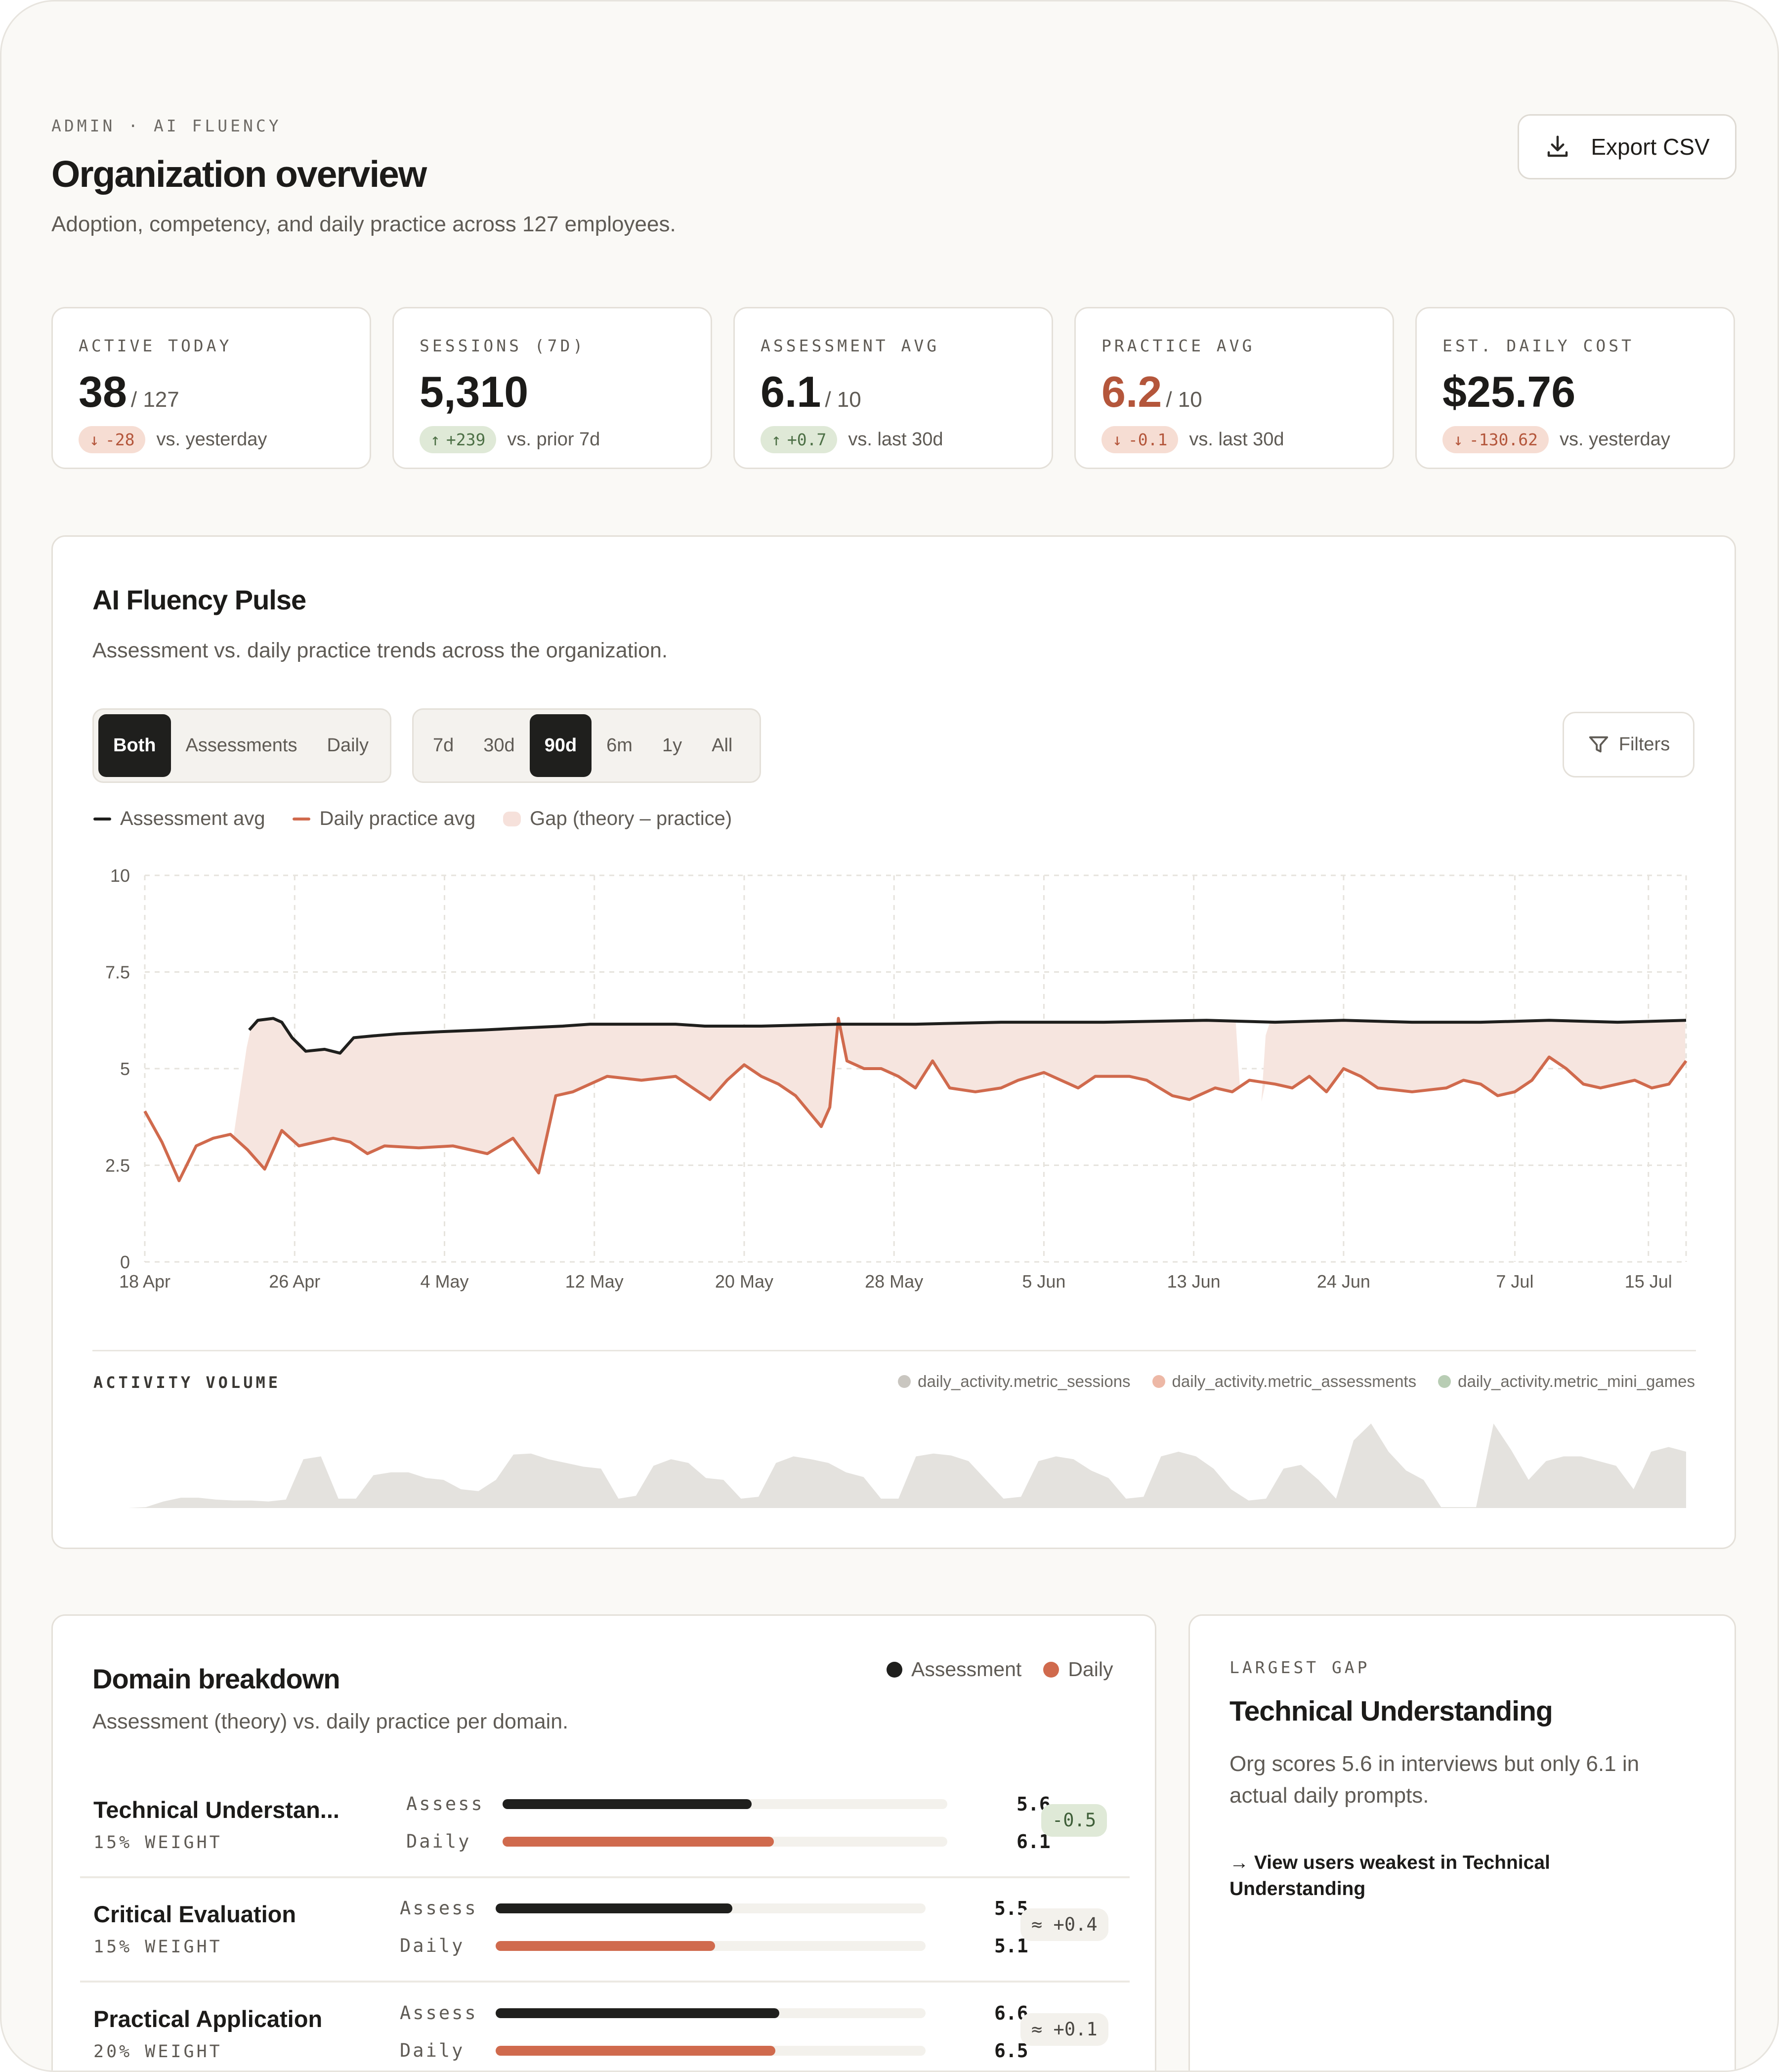 The image size is (1779, 2072). Describe the element at coordinates (552, 388) in the screenshot. I see `kpi-card: SESSIONS (7D) 5,310 ↑ +239 vs. prior 7d` at that location.